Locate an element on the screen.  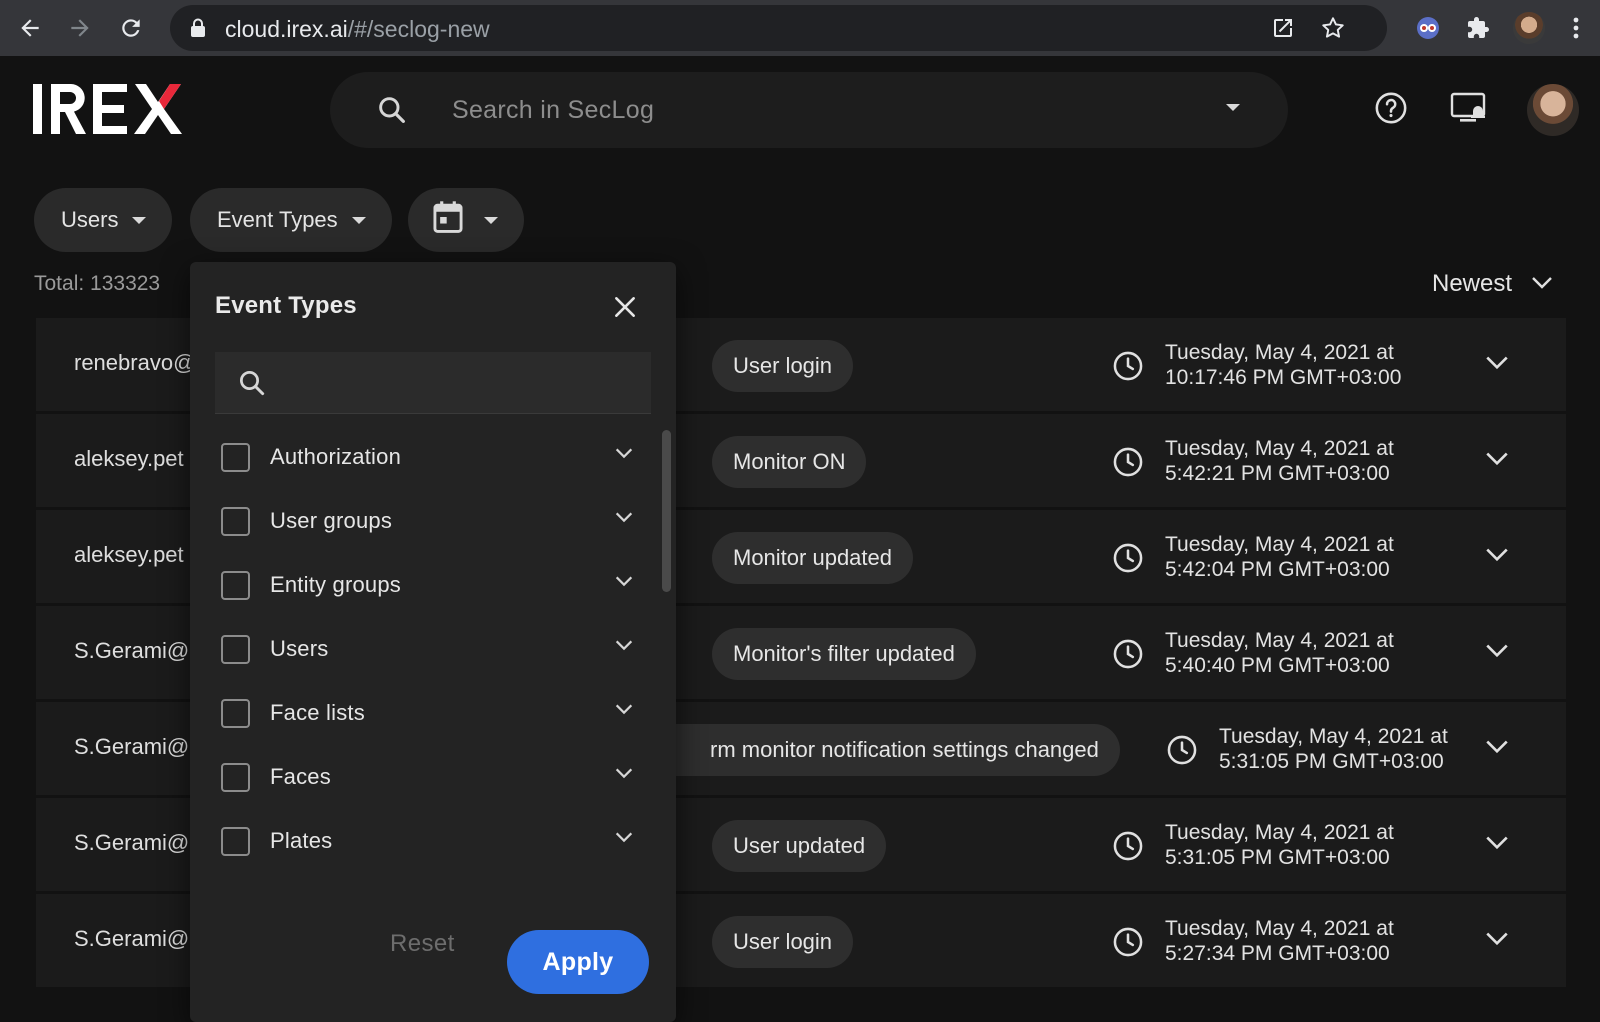
url-host: cloud.irex.ai is located at coordinates (286, 29).